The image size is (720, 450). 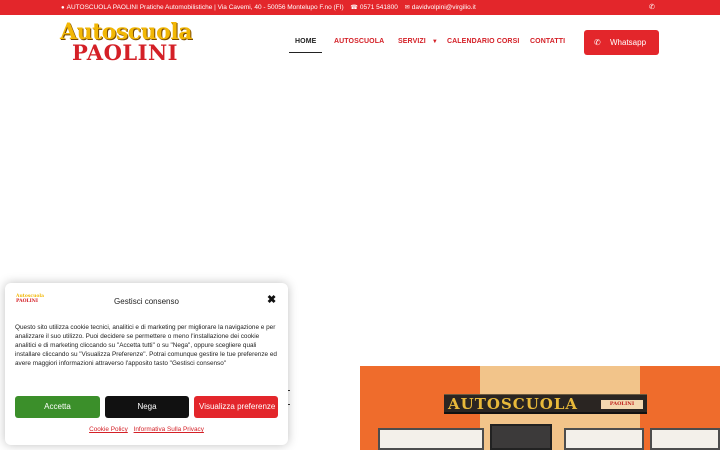 I want to click on deny-button: Nega, so click(x=147, y=407).